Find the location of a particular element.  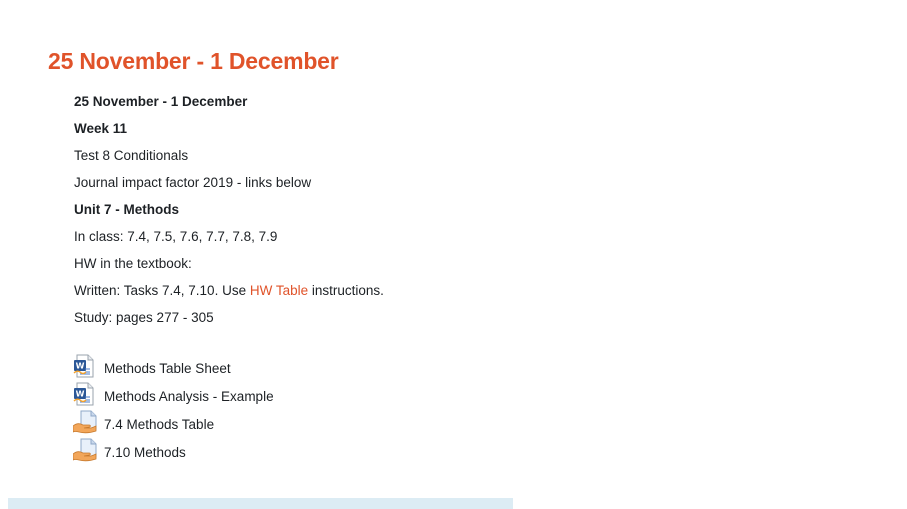

activity-7-4-methods-table: 7.4 Methods Table is located at coordinates (173, 422).